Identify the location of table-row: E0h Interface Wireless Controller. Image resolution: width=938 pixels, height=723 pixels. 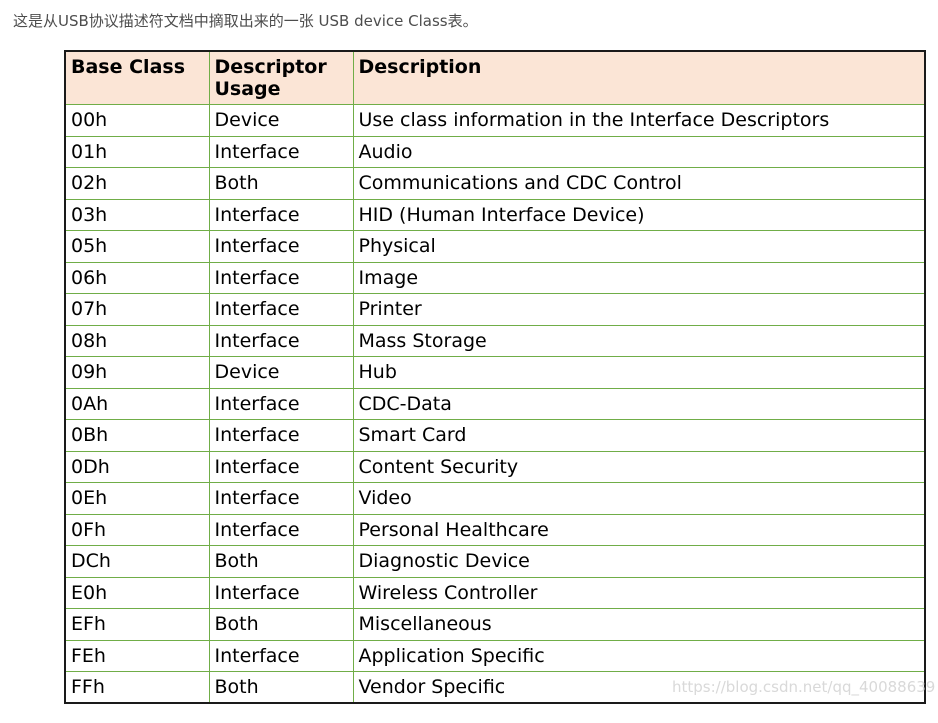
(495, 593).